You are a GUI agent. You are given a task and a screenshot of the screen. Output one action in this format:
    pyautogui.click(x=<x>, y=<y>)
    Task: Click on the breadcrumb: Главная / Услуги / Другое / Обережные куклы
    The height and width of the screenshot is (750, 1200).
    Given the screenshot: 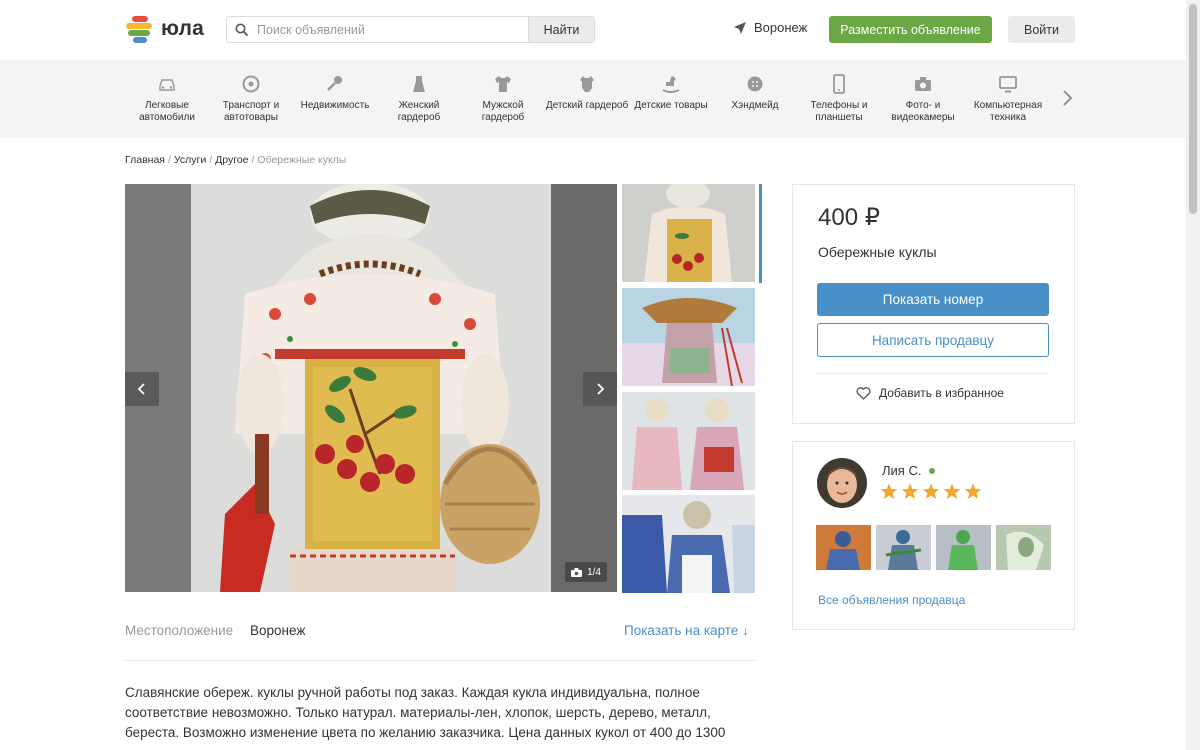 What is the action you would take?
    pyautogui.click(x=236, y=160)
    